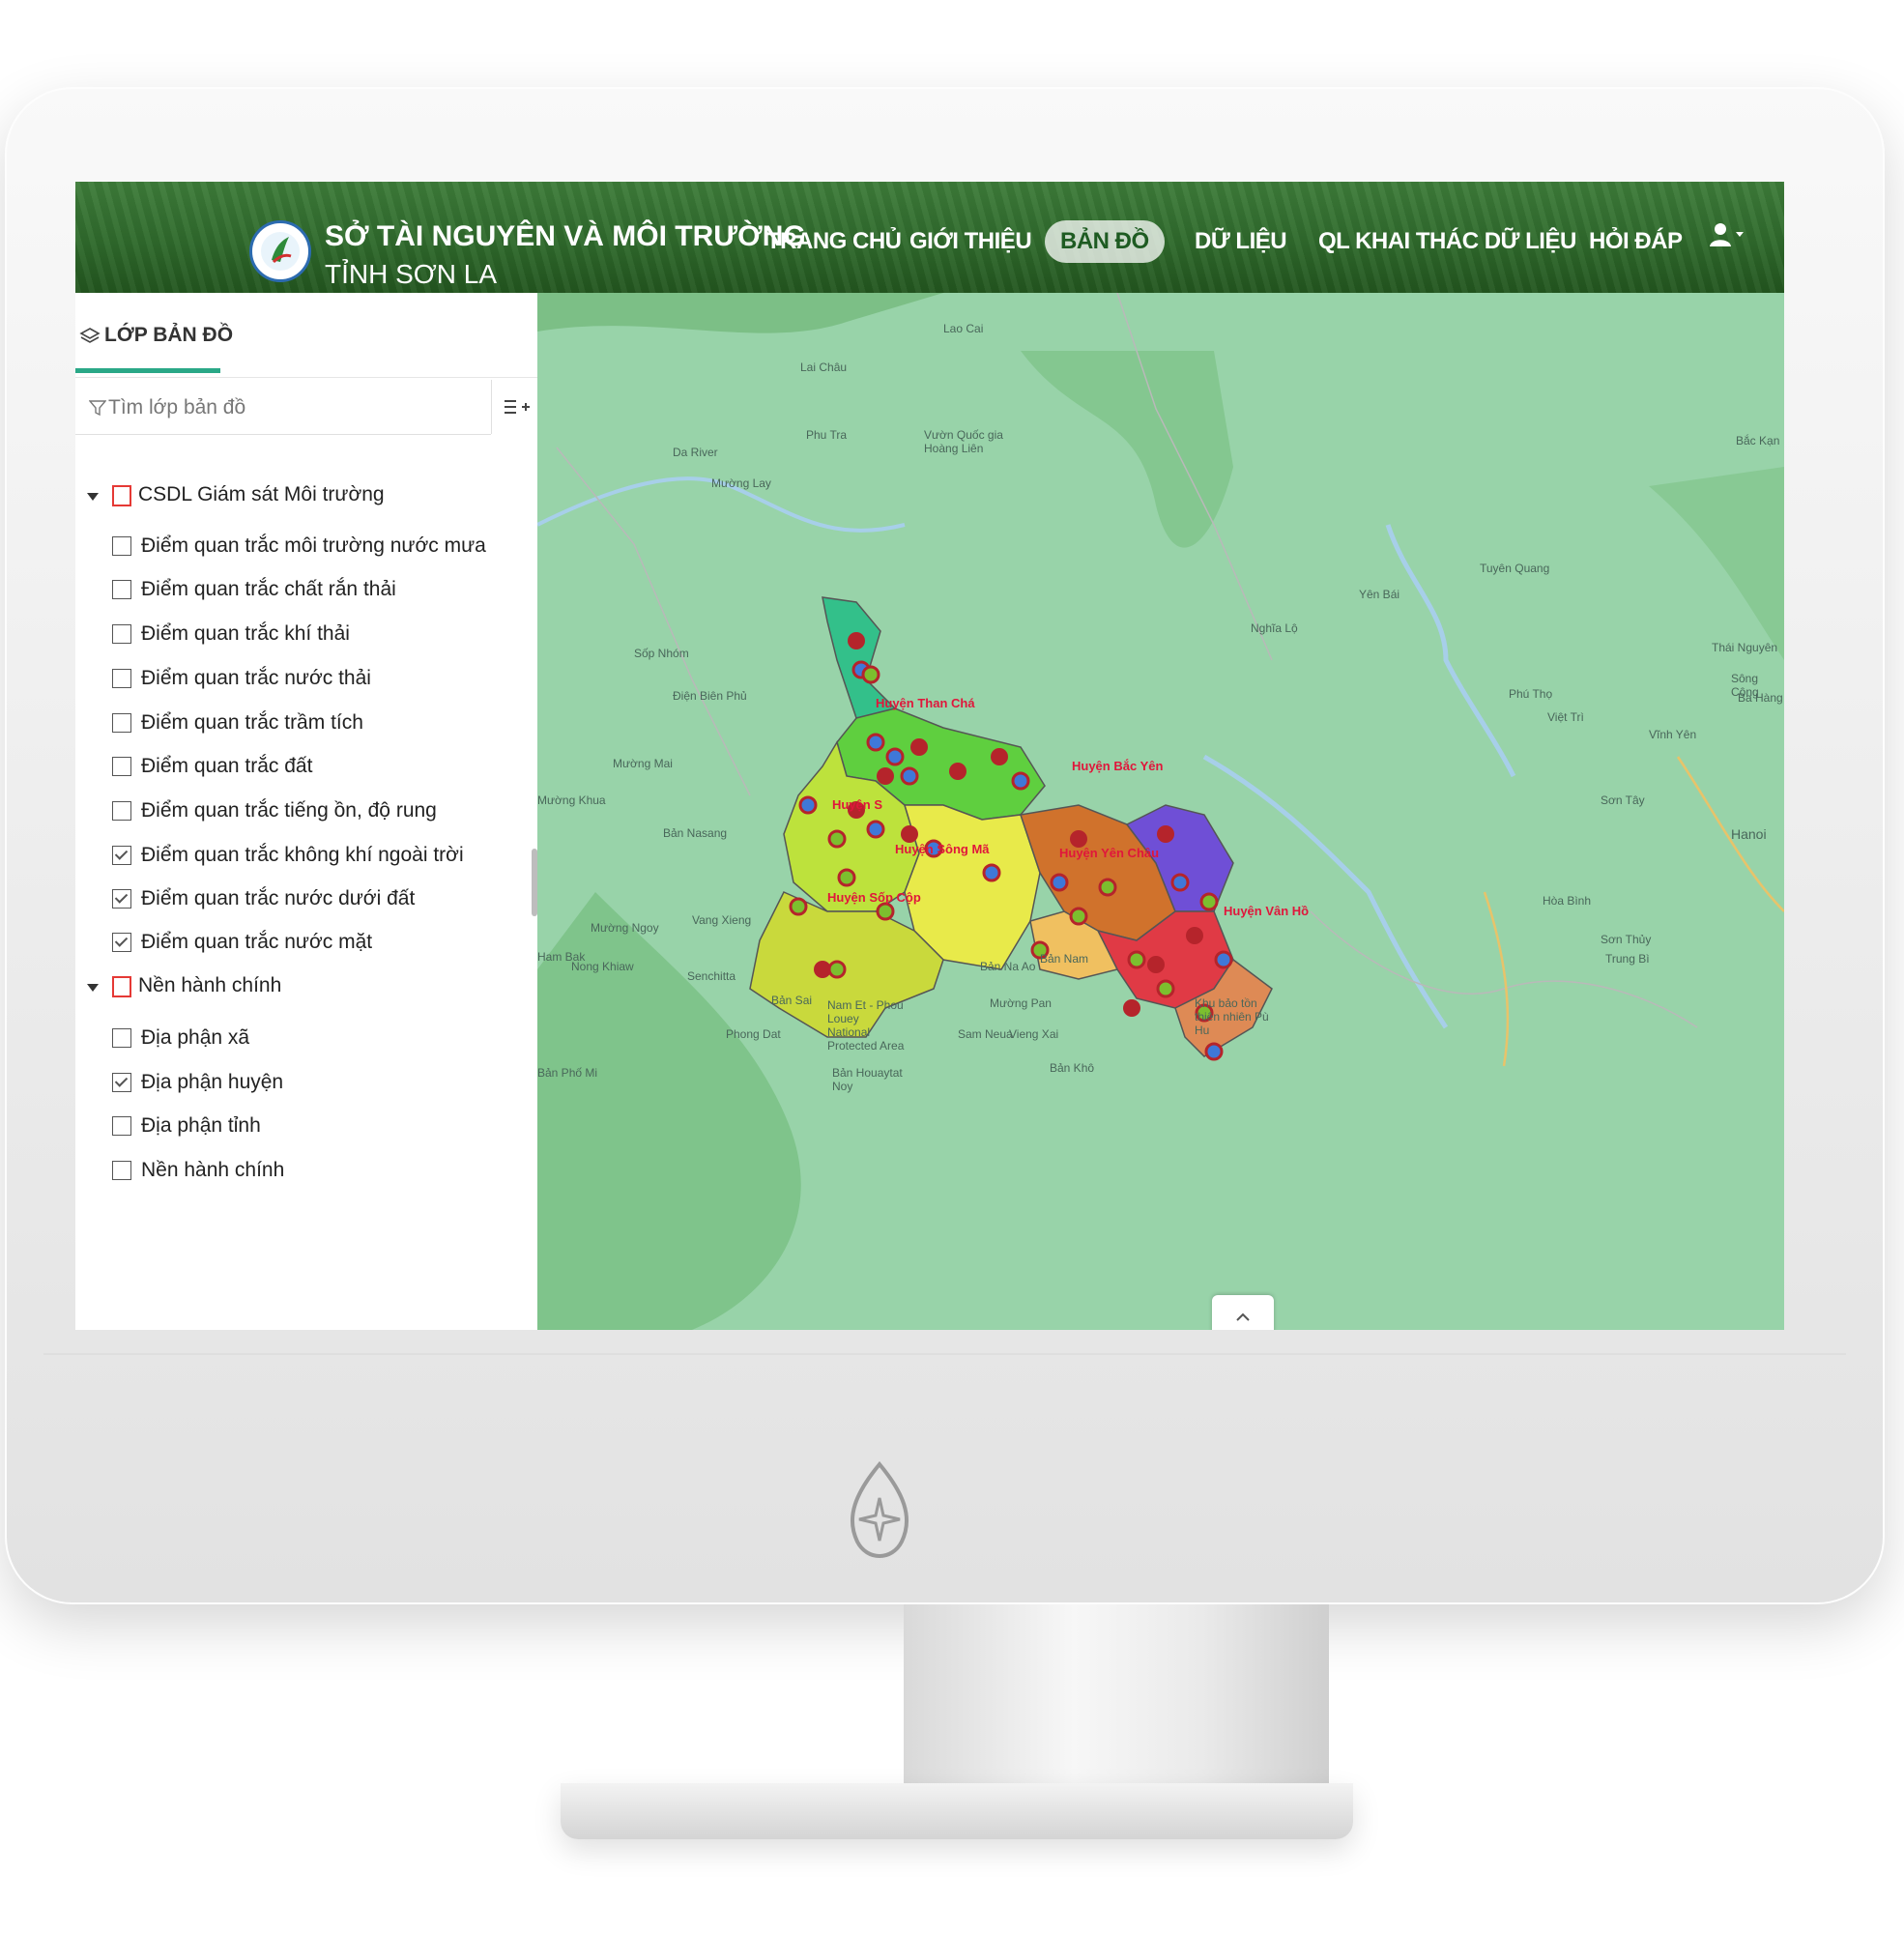 This screenshot has height=1933, width=1904. I want to click on org-name: SỞ TÀI NGUYÊN VÀ MÔI TRƯỜNG, so click(566, 236).